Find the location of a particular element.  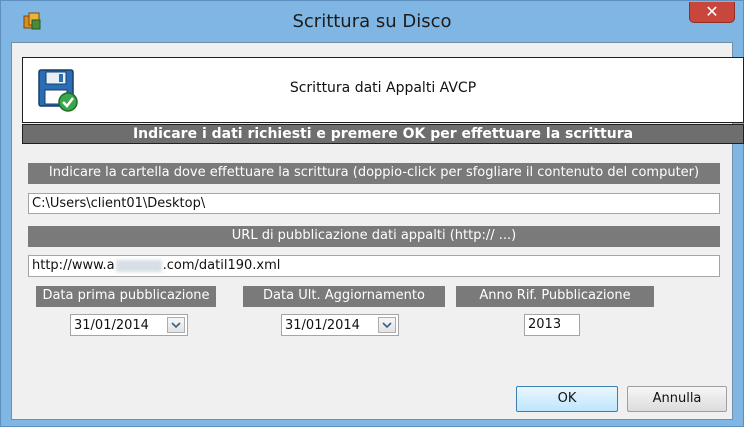

redacted-text is located at coordinates (138, 265).